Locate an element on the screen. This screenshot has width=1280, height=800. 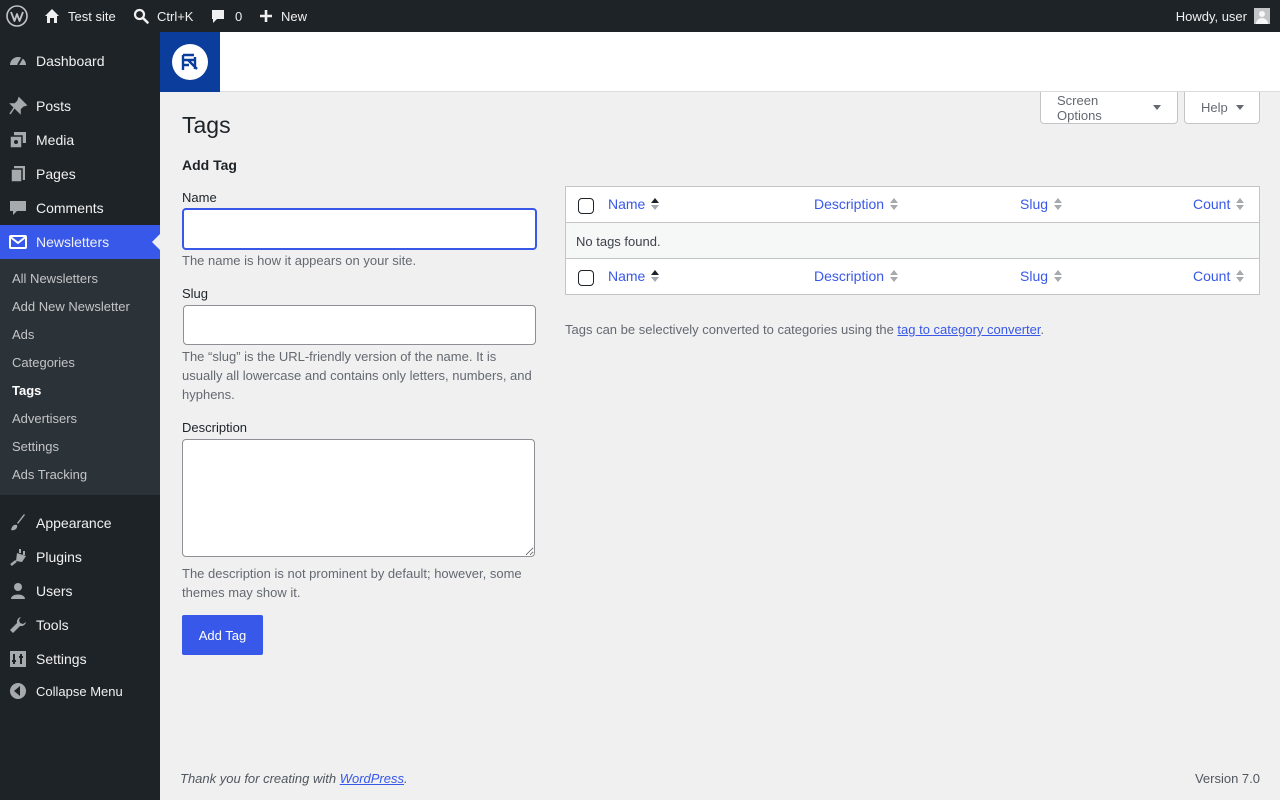
settings-icon is located at coordinates (18, 659).